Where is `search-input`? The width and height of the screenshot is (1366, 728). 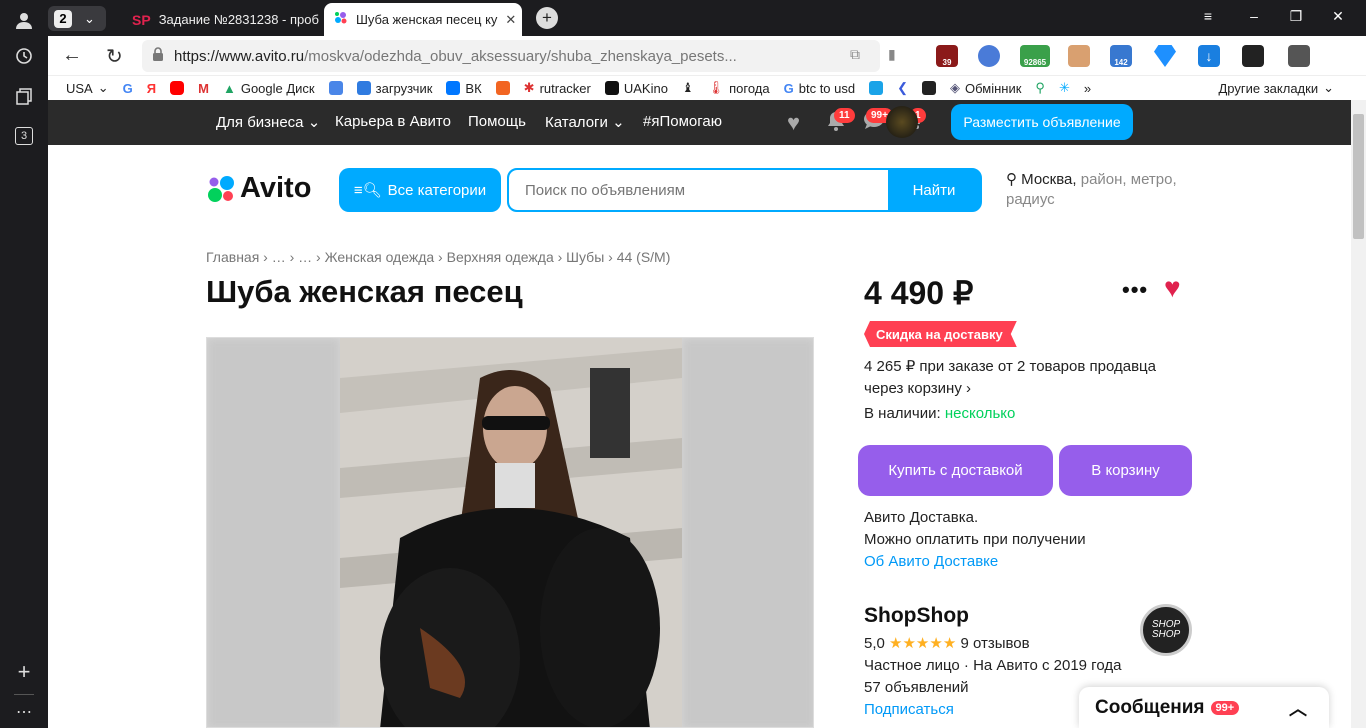 search-input is located at coordinates (698, 190).